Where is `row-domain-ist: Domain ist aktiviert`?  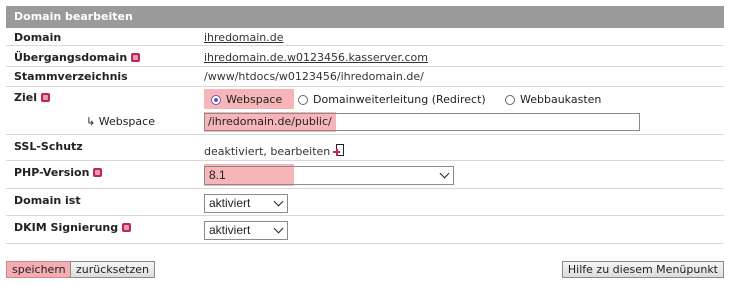
row-domain-ist: Domain ist aktiviert is located at coordinates (365, 202).